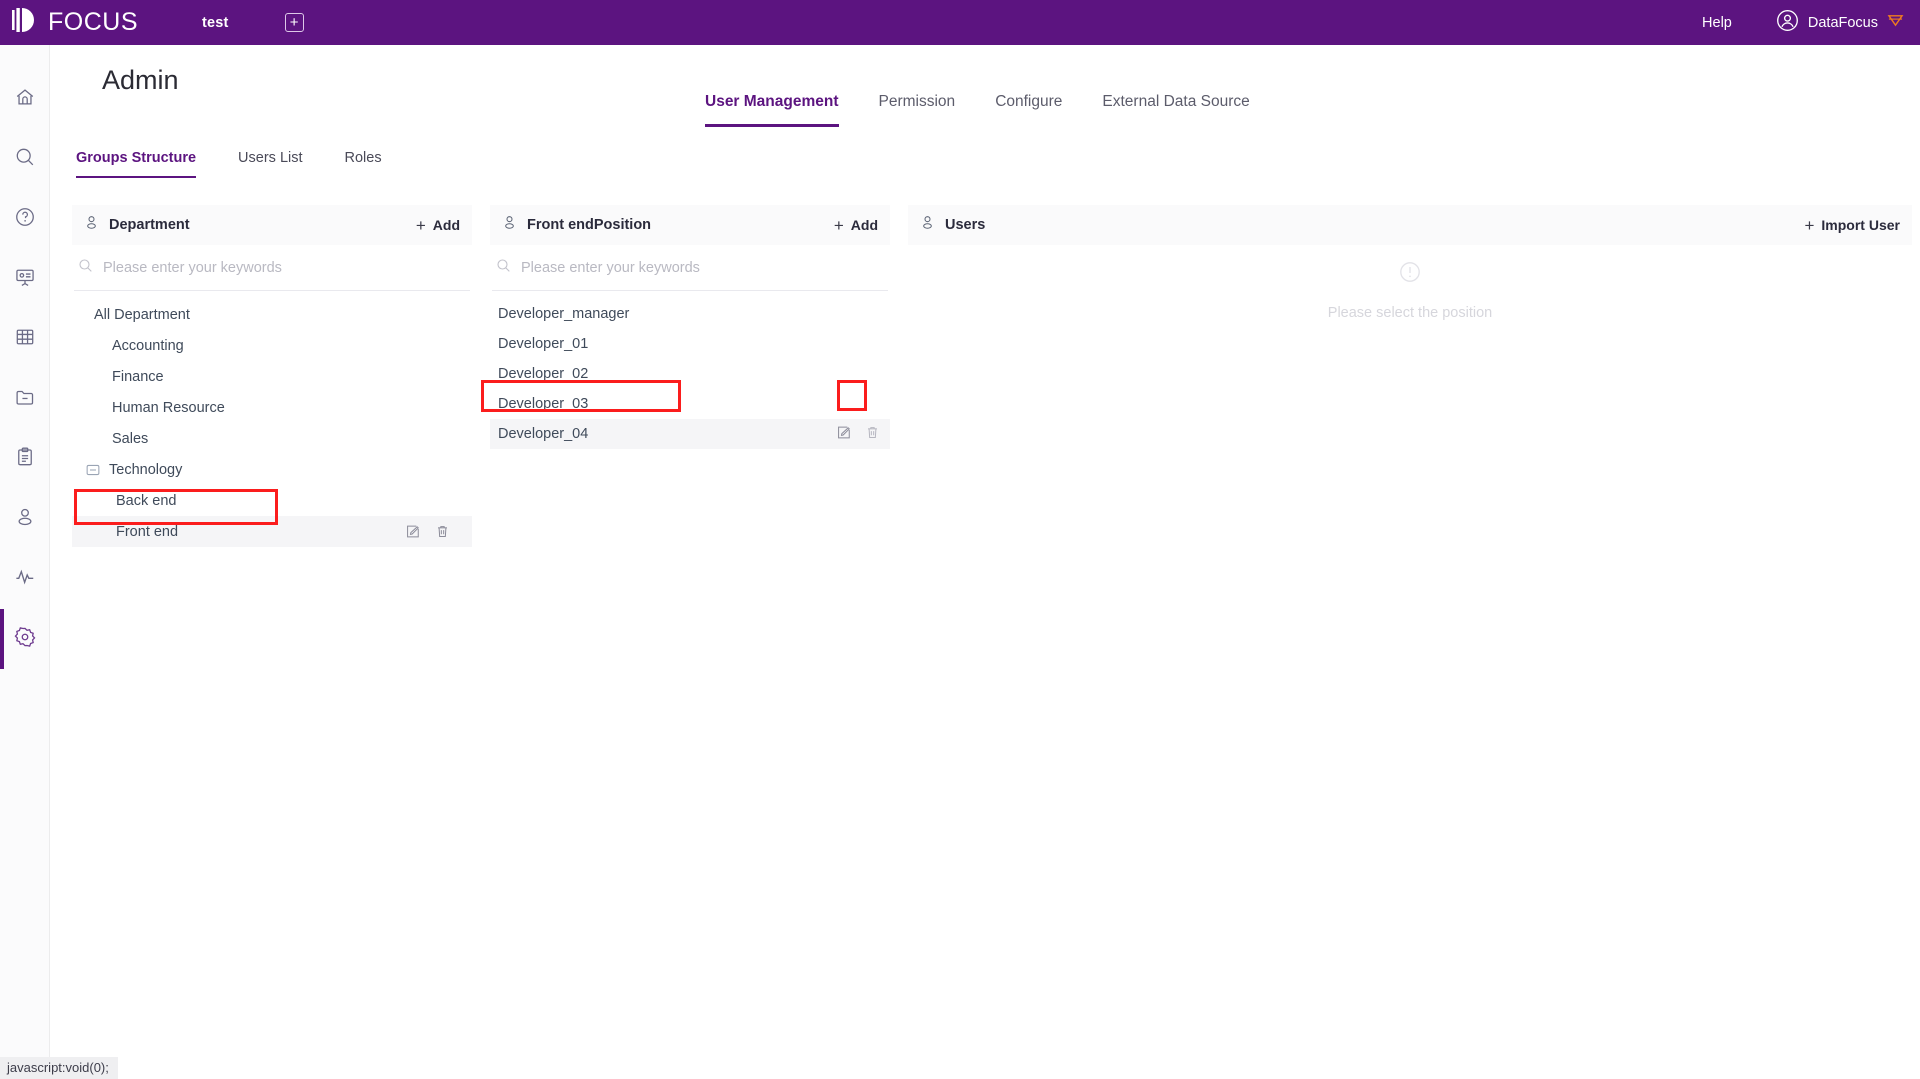  What do you see at coordinates (168, 407) in the screenshot?
I see `tree-item-label: Human Resource` at bounding box center [168, 407].